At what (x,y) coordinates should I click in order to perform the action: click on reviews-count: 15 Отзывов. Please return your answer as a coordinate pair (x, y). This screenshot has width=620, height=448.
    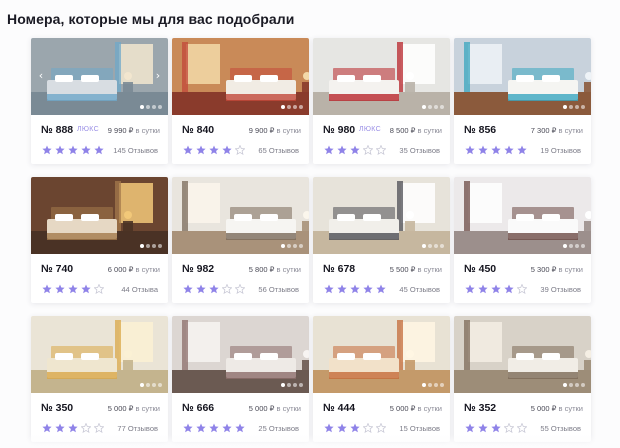
    Looking at the image, I should click on (419, 428).